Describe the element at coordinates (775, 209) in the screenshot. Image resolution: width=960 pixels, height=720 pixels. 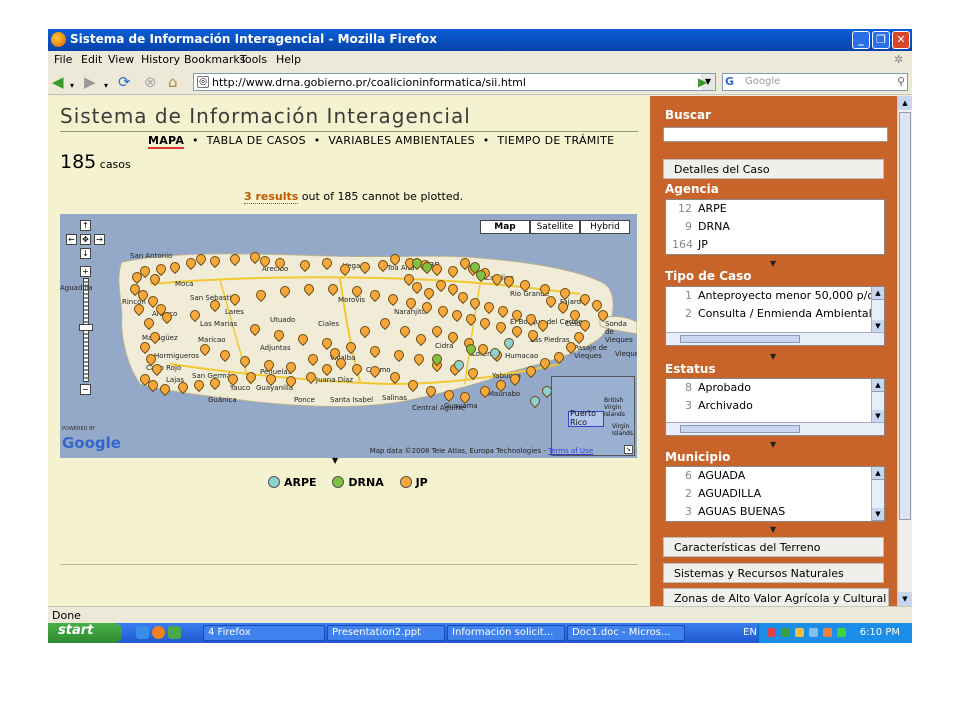
I see `list-item: 12 ARPE` at that location.